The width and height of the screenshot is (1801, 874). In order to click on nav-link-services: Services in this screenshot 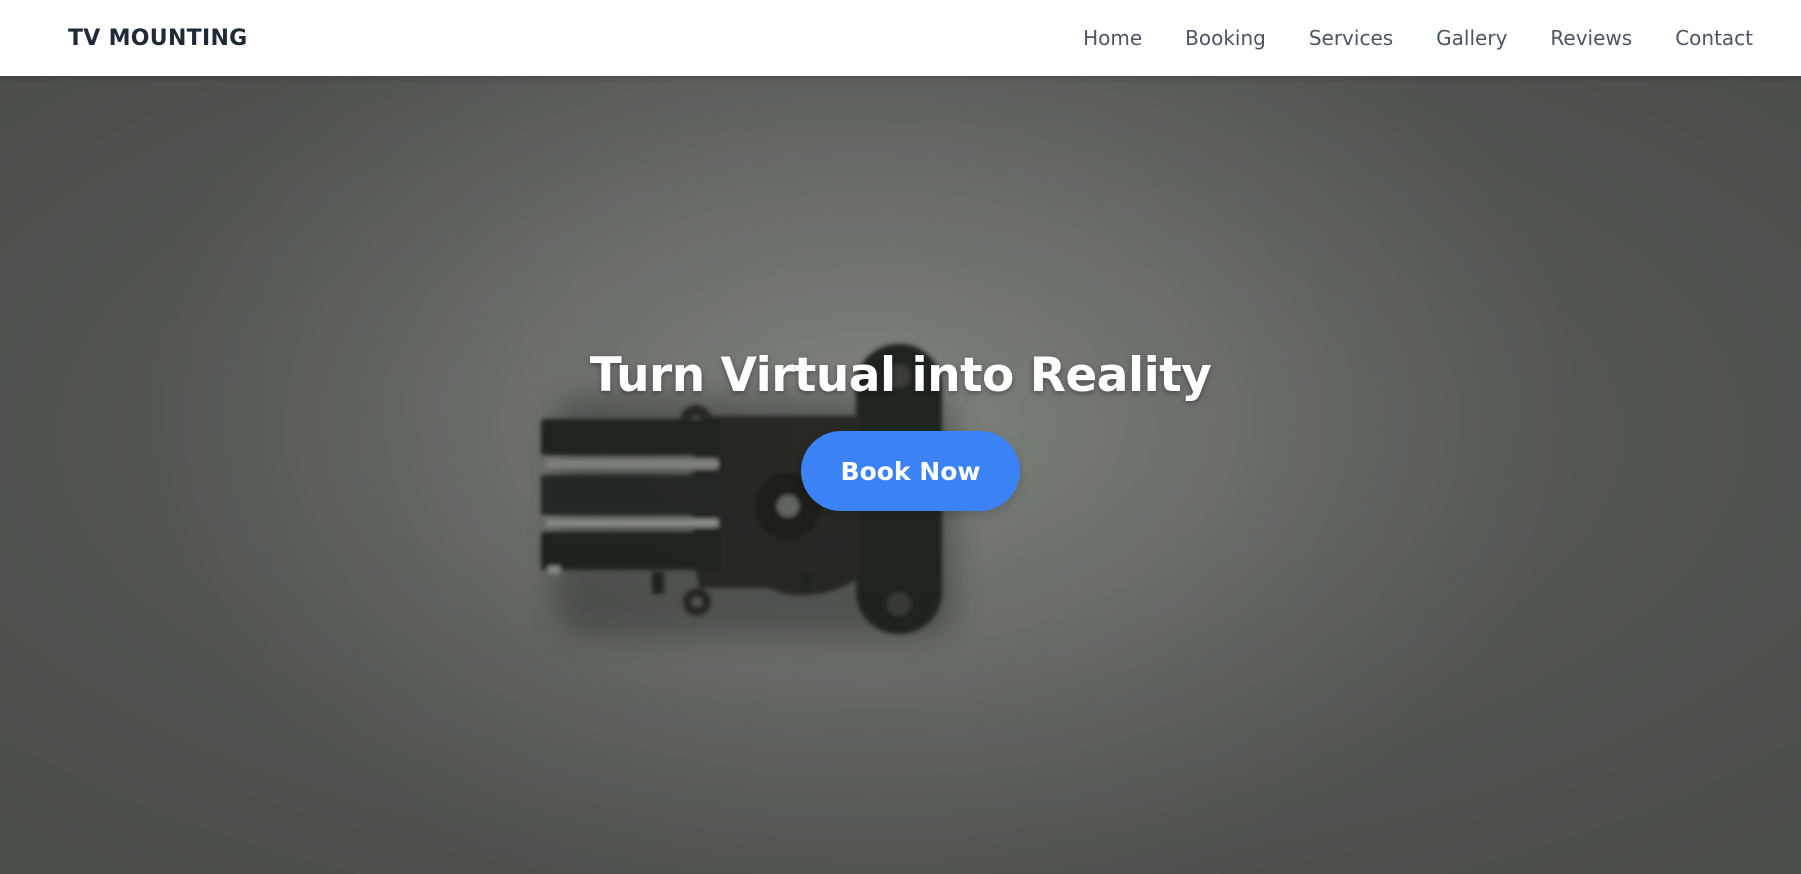, I will do `click(1351, 38)`.